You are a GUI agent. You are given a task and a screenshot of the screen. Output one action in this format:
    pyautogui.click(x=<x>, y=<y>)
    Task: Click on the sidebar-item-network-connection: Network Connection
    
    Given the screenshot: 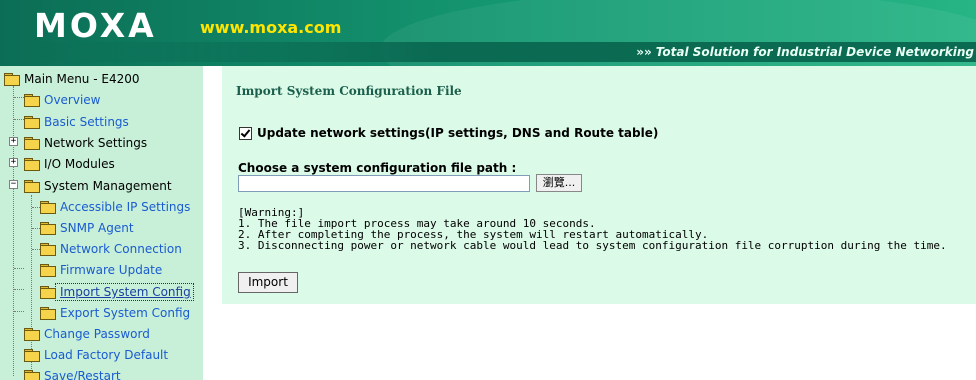 What is the action you would take?
    pyautogui.click(x=111, y=249)
    